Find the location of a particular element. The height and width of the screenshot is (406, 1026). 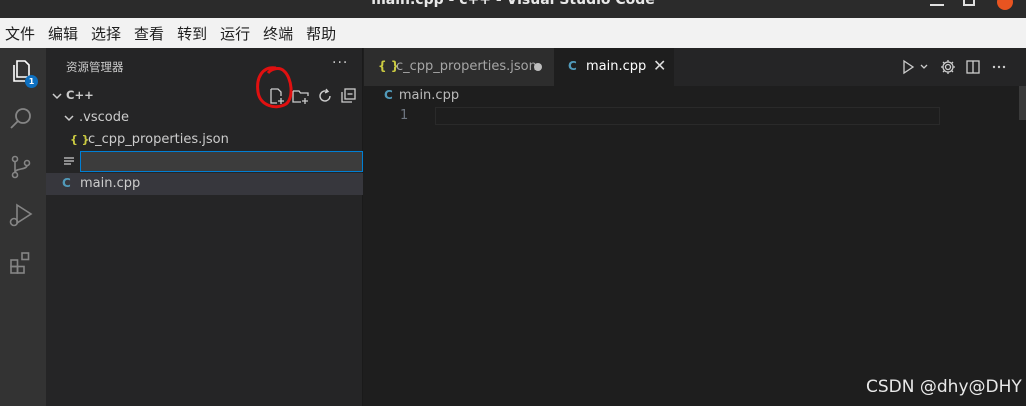

run-dropdown-chevron-icon is located at coordinates (922, 67).